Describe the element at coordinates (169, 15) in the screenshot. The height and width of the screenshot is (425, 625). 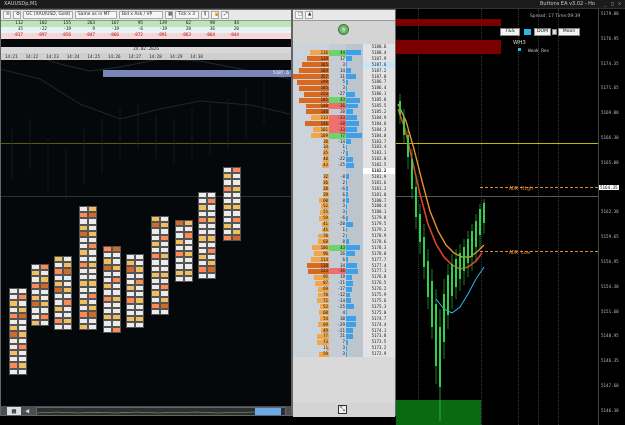
I see `grid-icon: ▦` at that location.